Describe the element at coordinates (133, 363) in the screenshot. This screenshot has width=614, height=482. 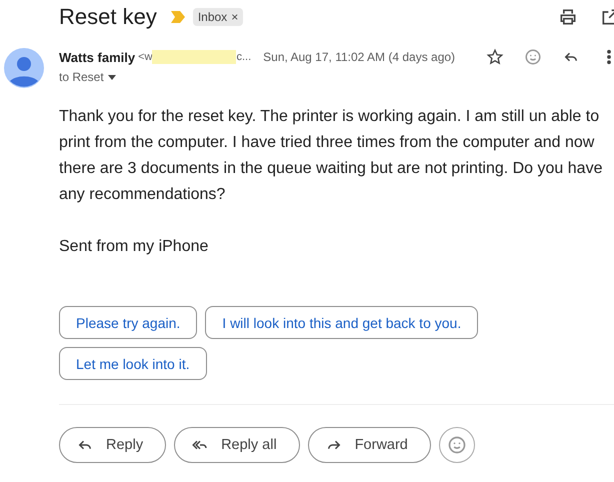
I see `smart-reply-button: Let me look into it.` at that location.